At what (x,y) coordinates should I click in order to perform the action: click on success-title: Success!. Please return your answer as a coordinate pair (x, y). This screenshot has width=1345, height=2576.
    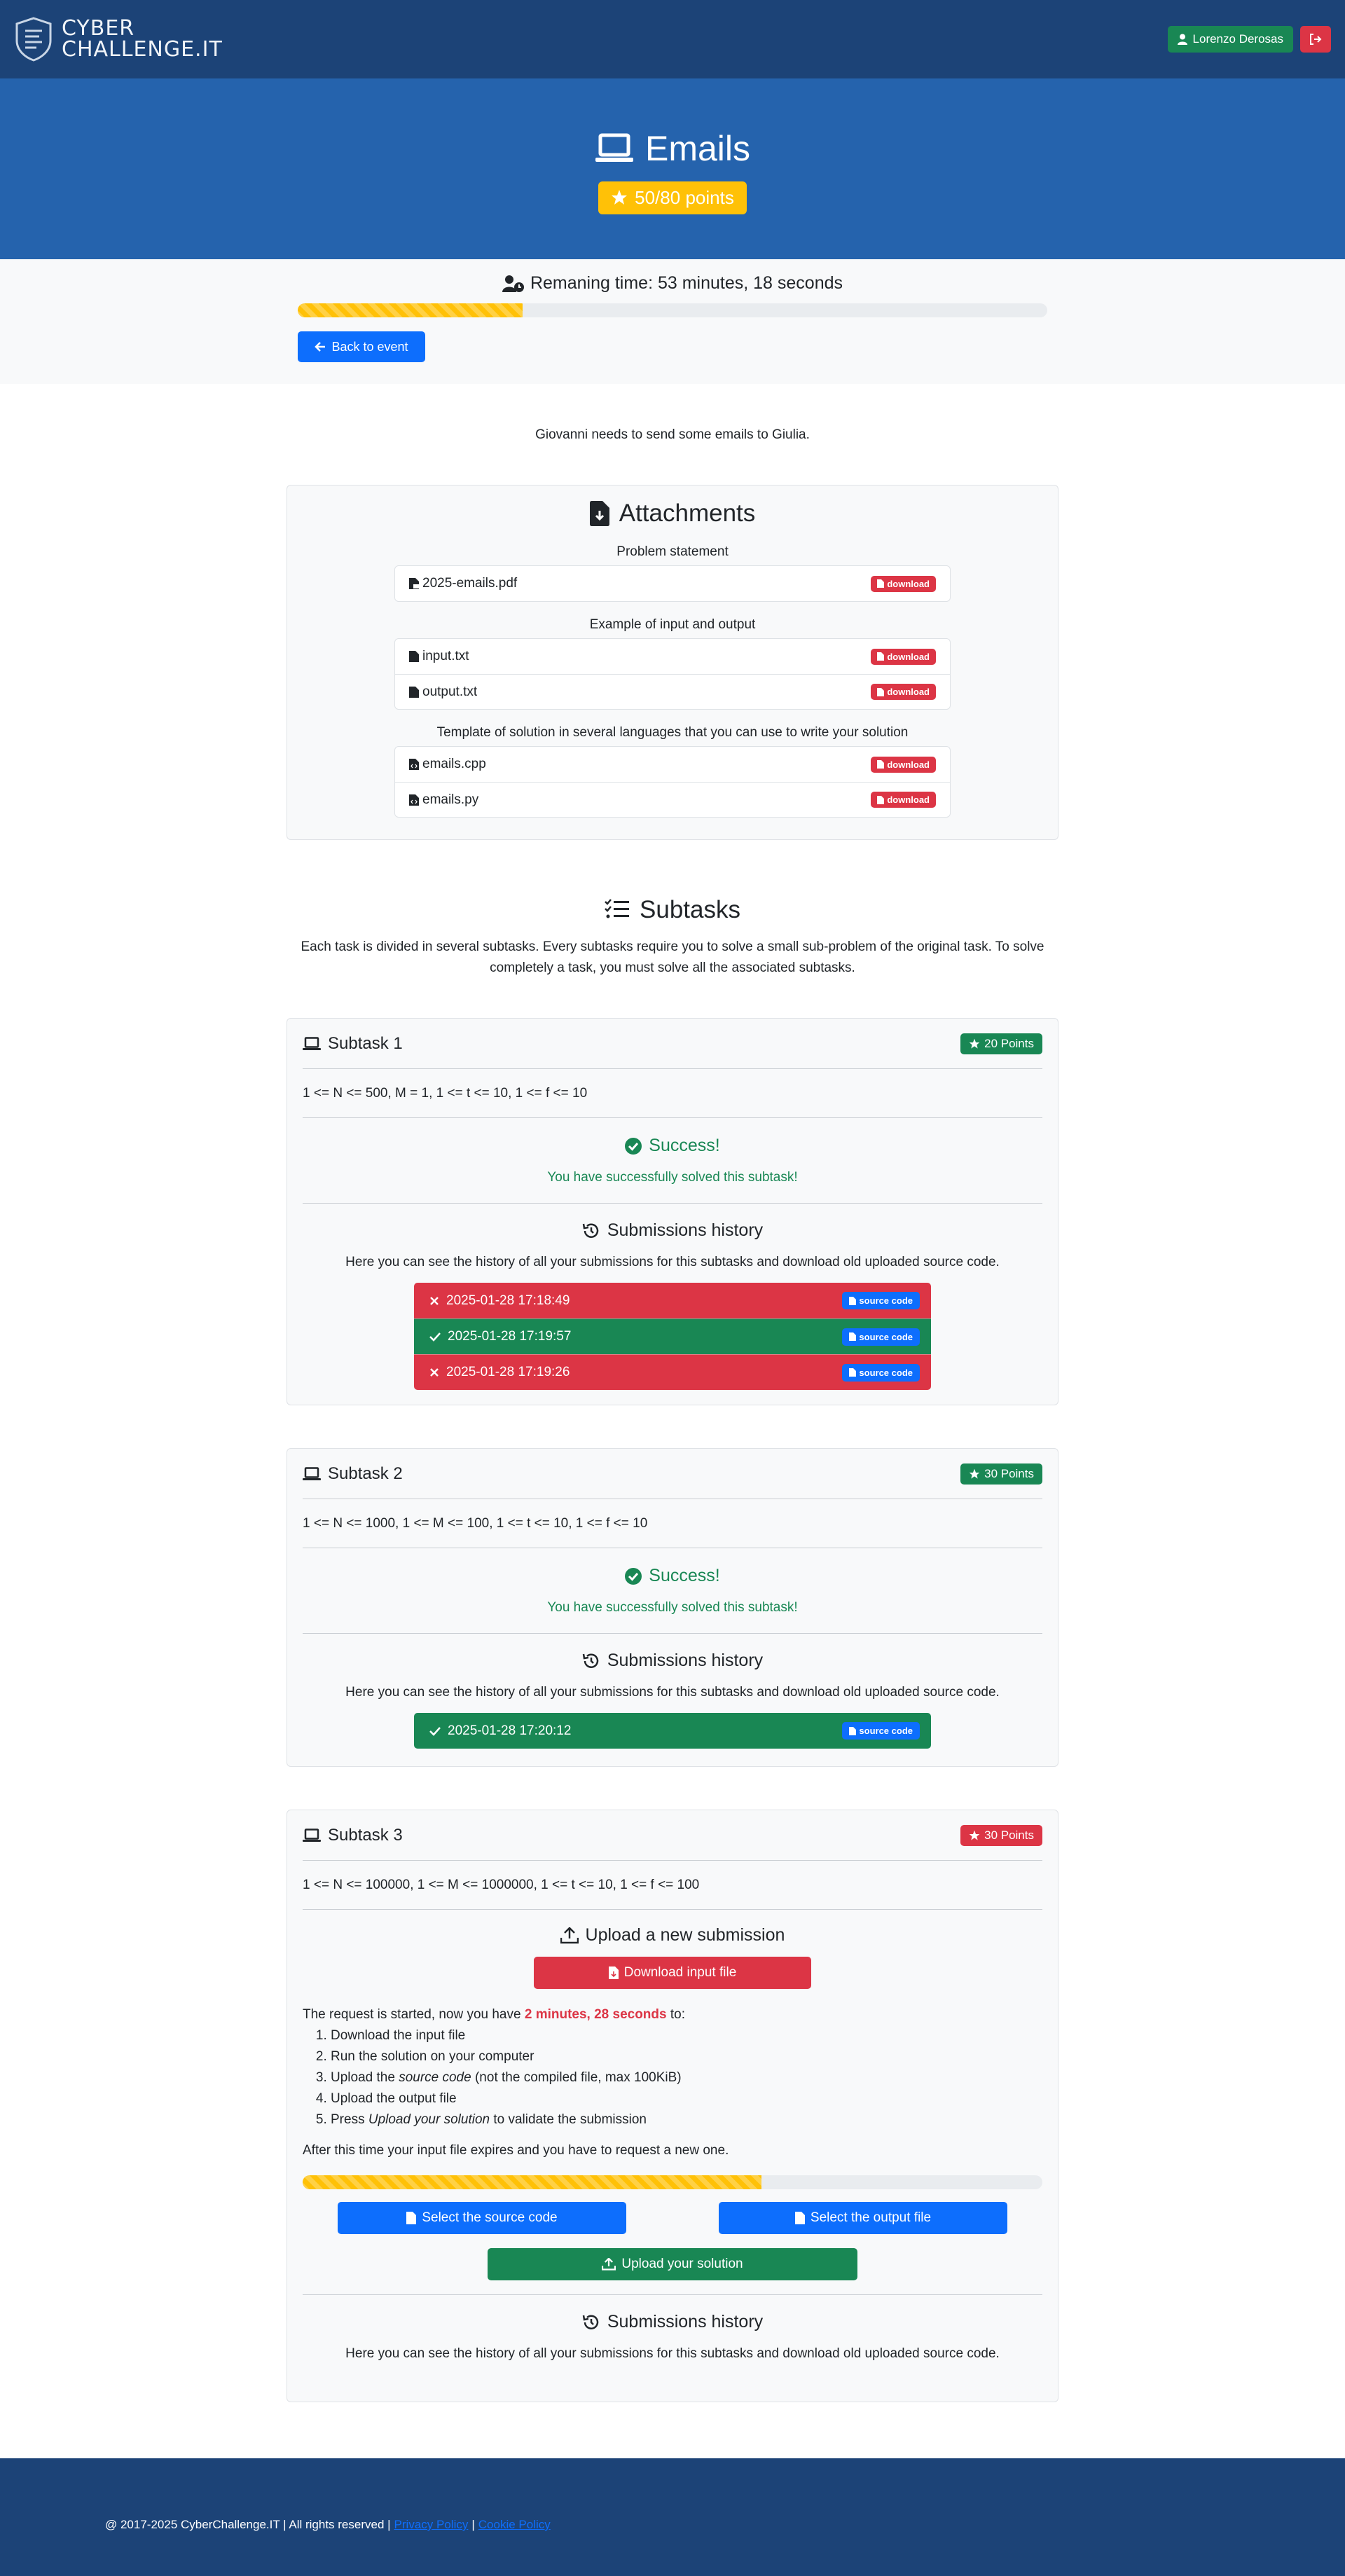
    Looking at the image, I should click on (684, 1145).